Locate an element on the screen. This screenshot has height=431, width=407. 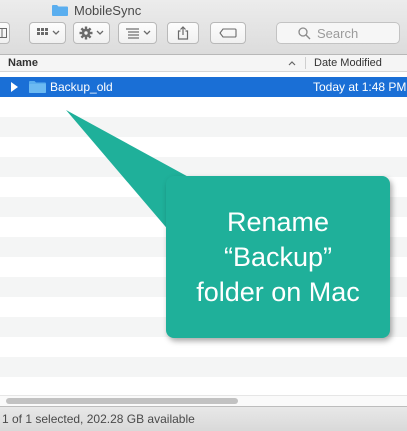
list-icon is located at coordinates (137, 33).